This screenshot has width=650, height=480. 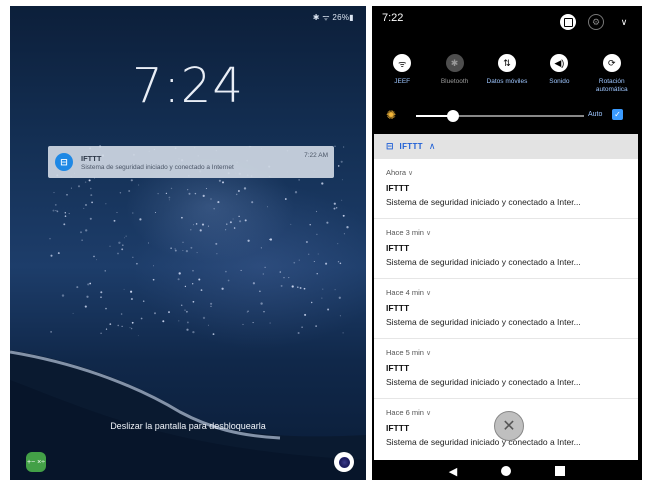 I want to click on qs-label: Datos móviles, so click(x=507, y=81).